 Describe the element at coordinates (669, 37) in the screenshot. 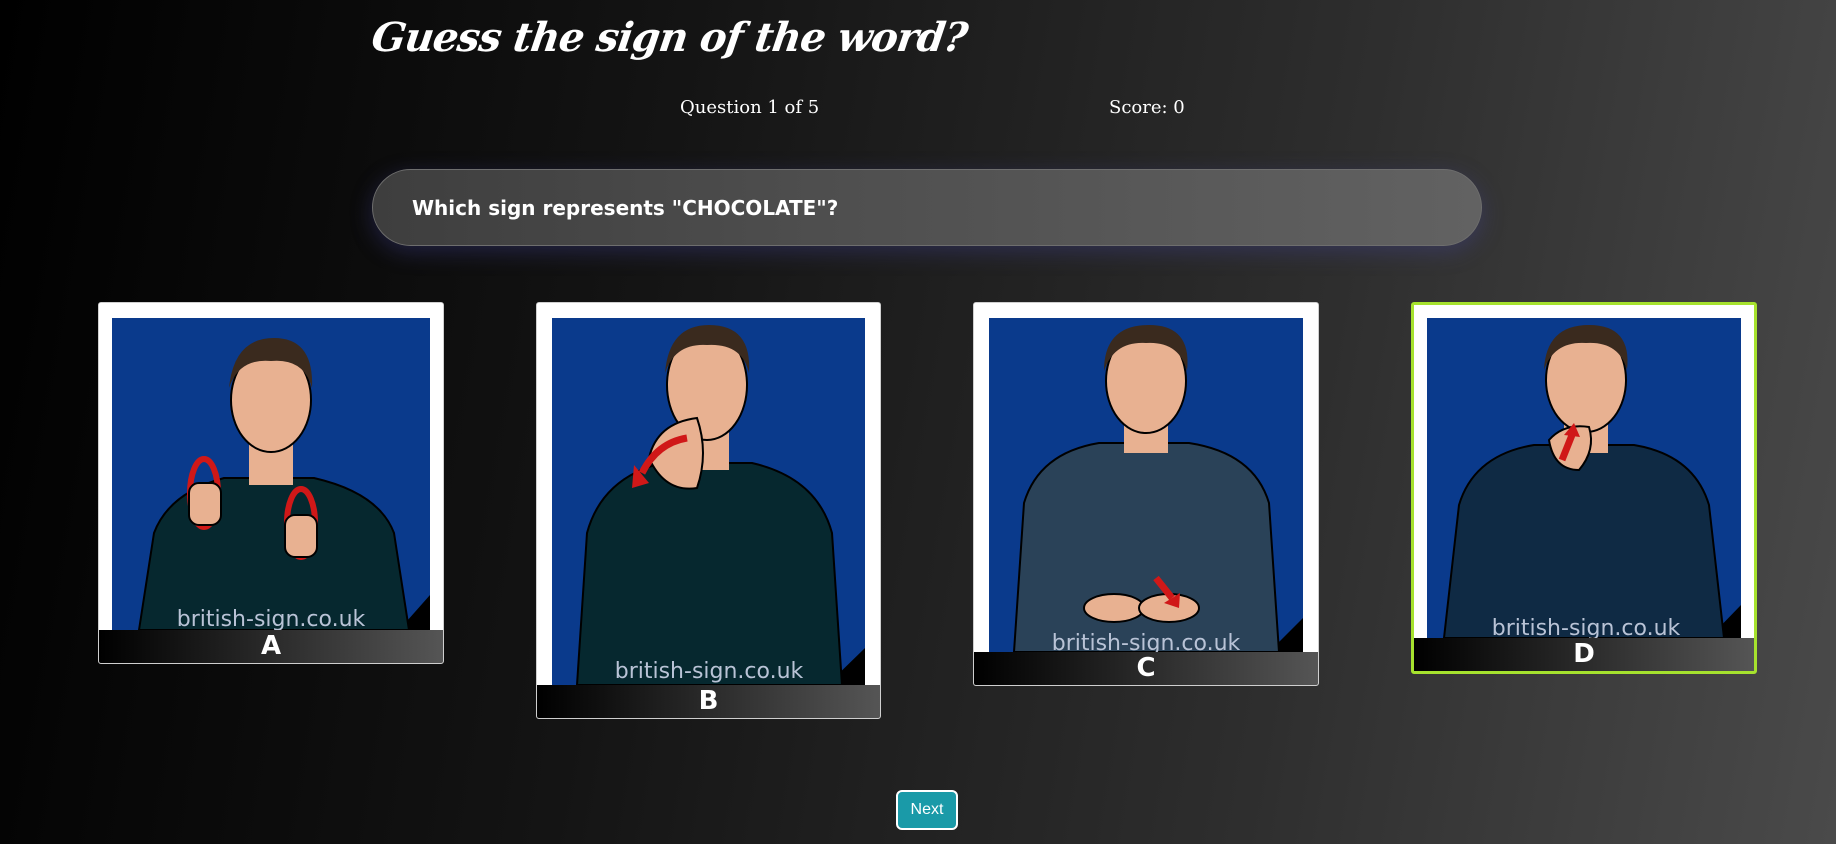

I see `page-title: Guess the sign of the word?` at that location.